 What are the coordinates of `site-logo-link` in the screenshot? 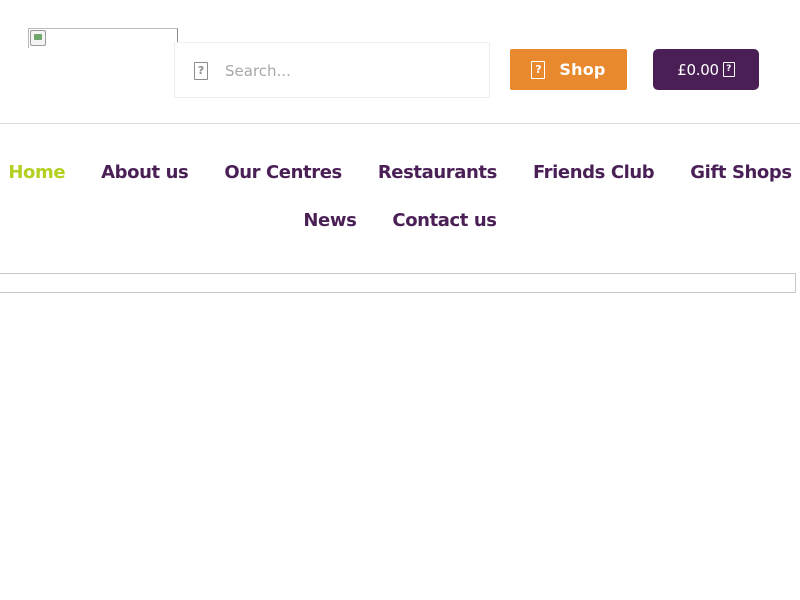 It's located at (103, 38).